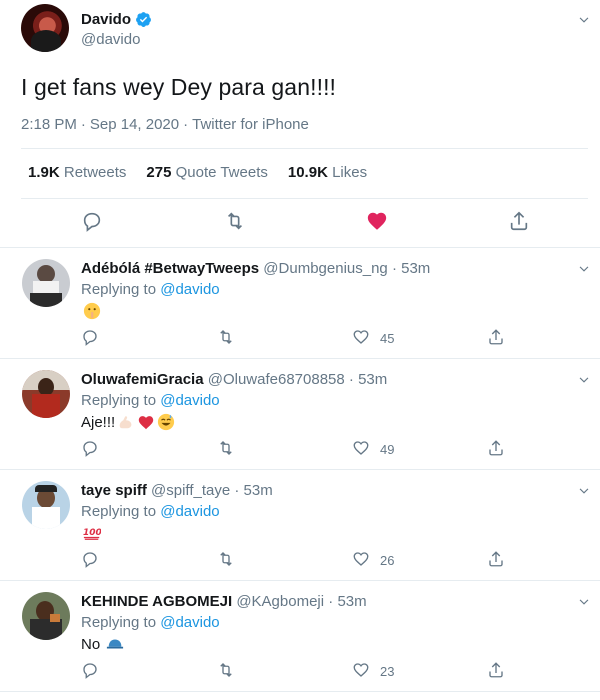  What do you see at coordinates (250, 124) in the screenshot?
I see `tweet-source: Twitter for iPhone` at bounding box center [250, 124].